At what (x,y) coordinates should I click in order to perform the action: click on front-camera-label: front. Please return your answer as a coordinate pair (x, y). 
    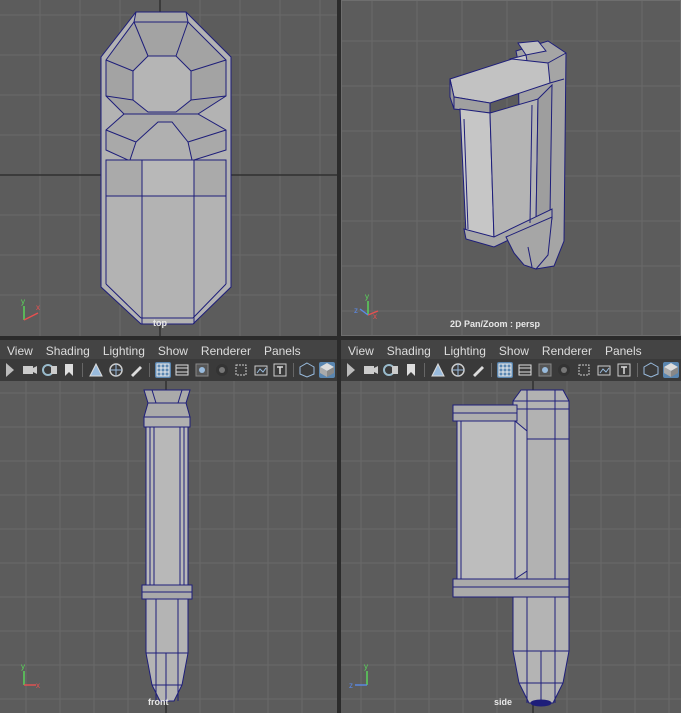
    Looking at the image, I should click on (158, 702).